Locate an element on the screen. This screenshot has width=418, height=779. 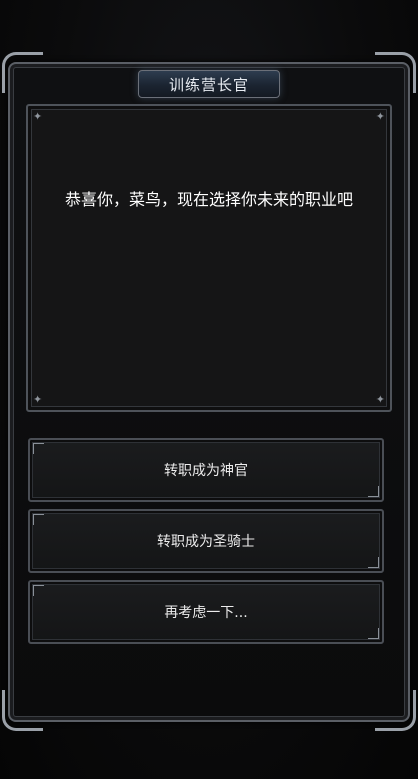
choice-button-priest: 转职成为神官 is located at coordinates (206, 470).